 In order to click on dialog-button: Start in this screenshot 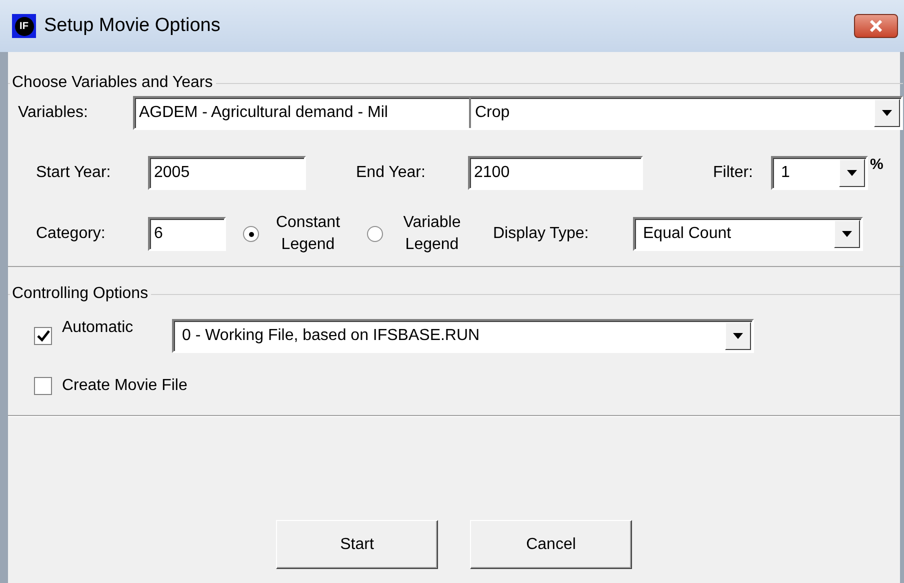, I will do `click(357, 544)`.